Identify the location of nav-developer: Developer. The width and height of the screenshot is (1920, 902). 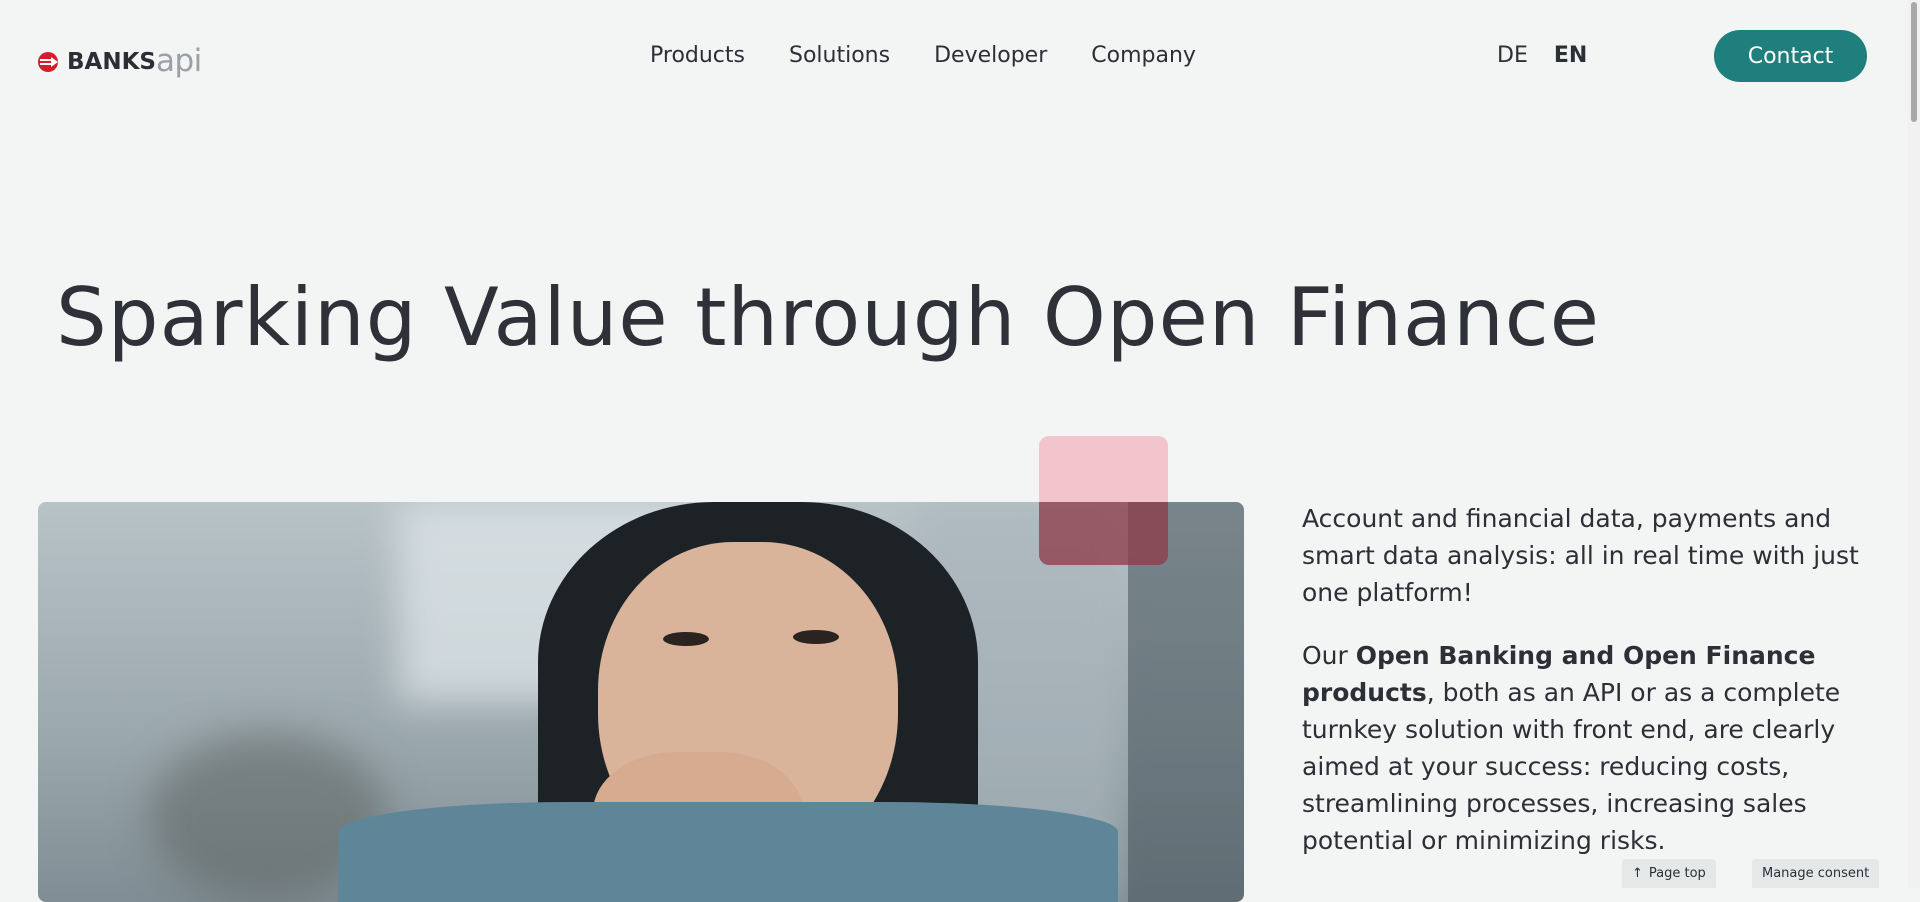
(990, 56).